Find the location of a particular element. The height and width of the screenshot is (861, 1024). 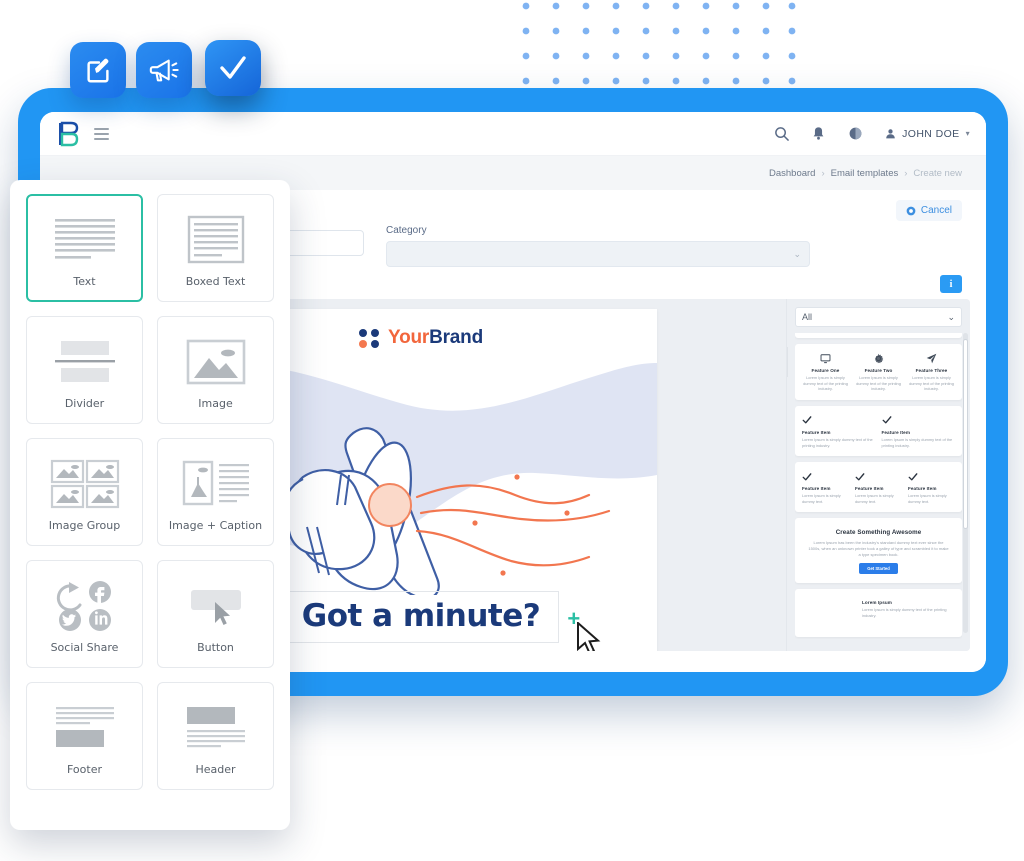

gallery-filter-select: All ⌄ is located at coordinates (878, 317).